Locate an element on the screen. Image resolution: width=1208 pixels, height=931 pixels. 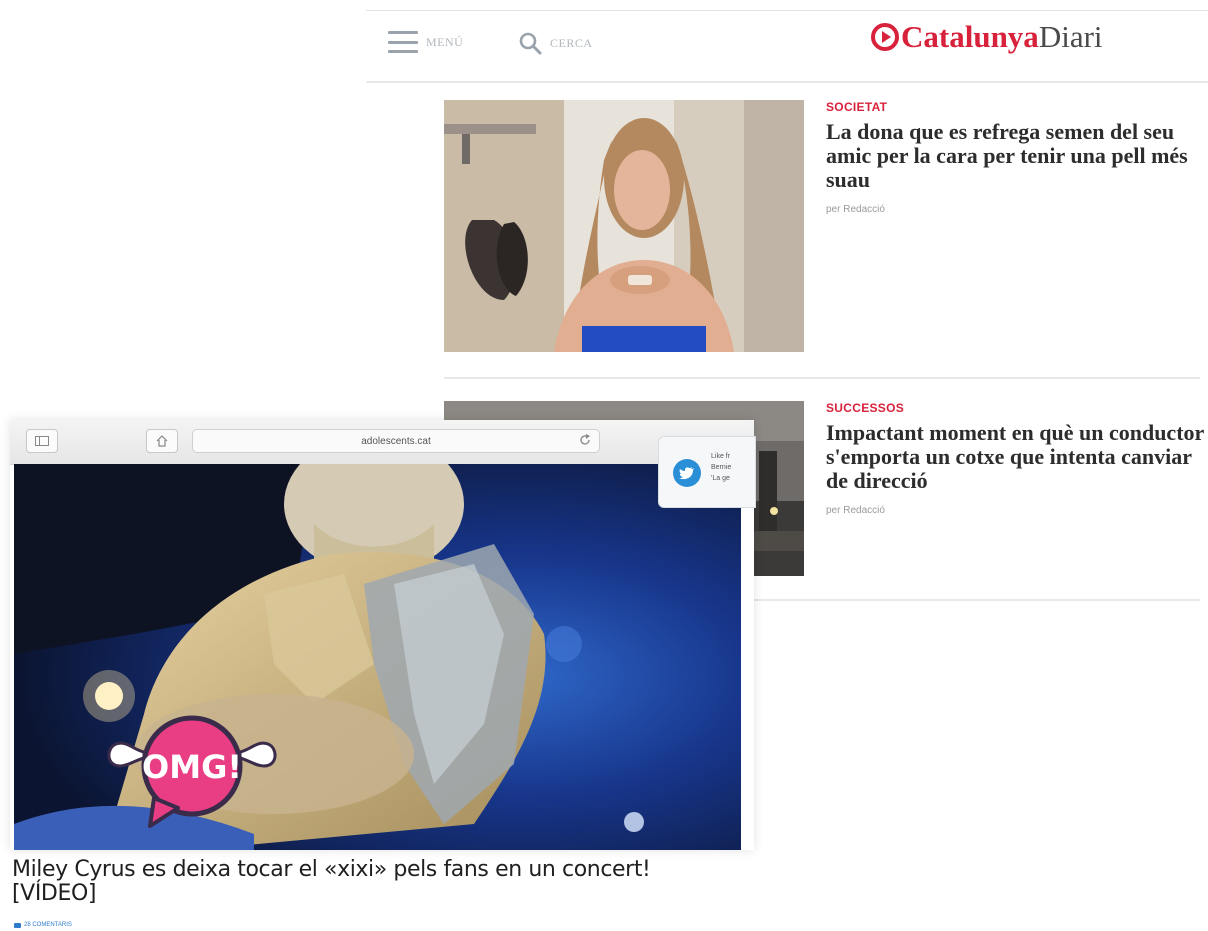
comments-link: 28 COMENTARIS is located at coordinates (43, 925).